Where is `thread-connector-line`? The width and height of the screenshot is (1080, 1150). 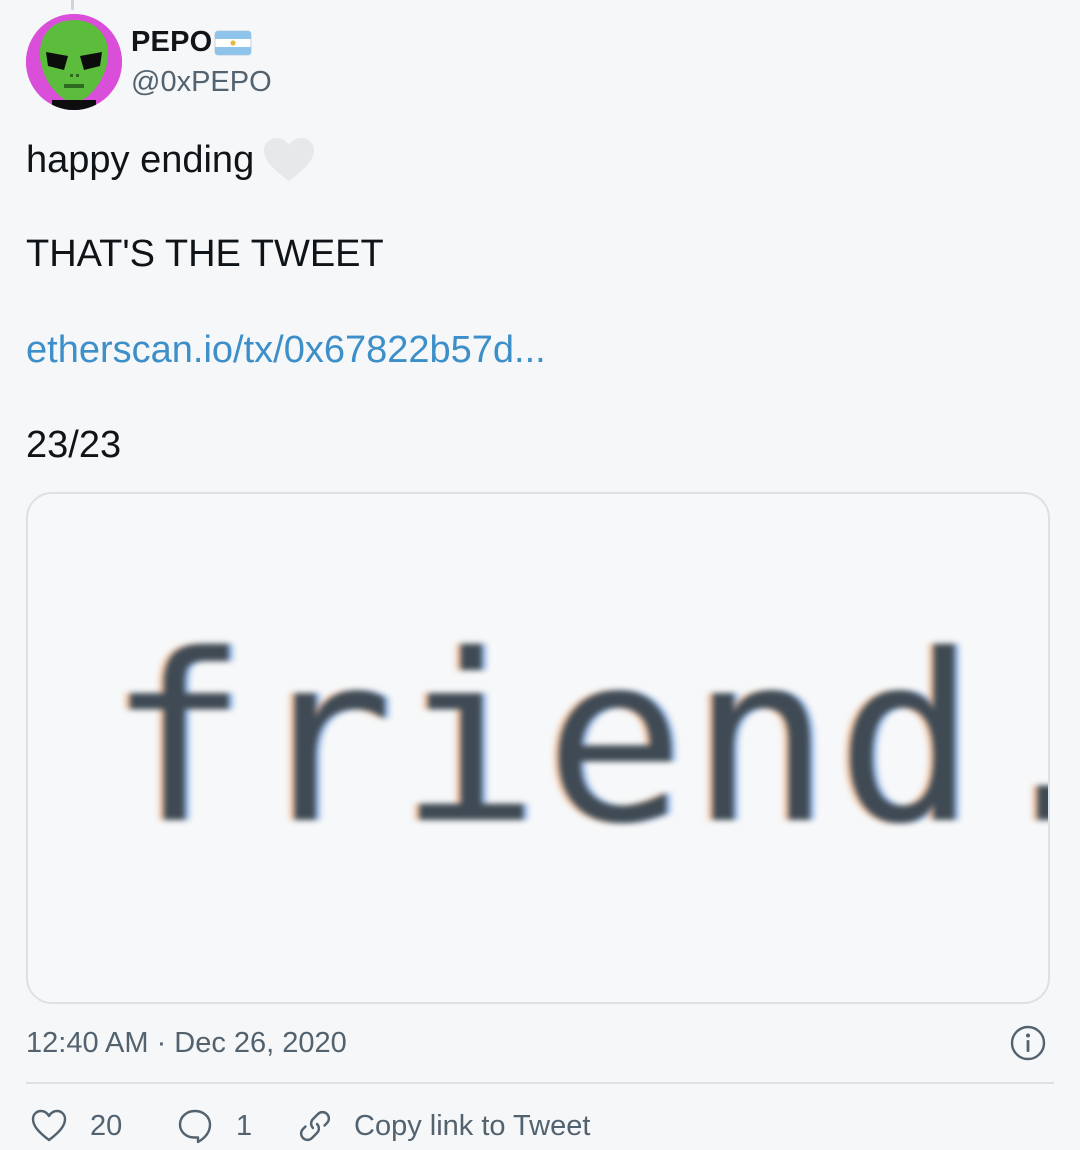
thread-connector-line is located at coordinates (72, 5).